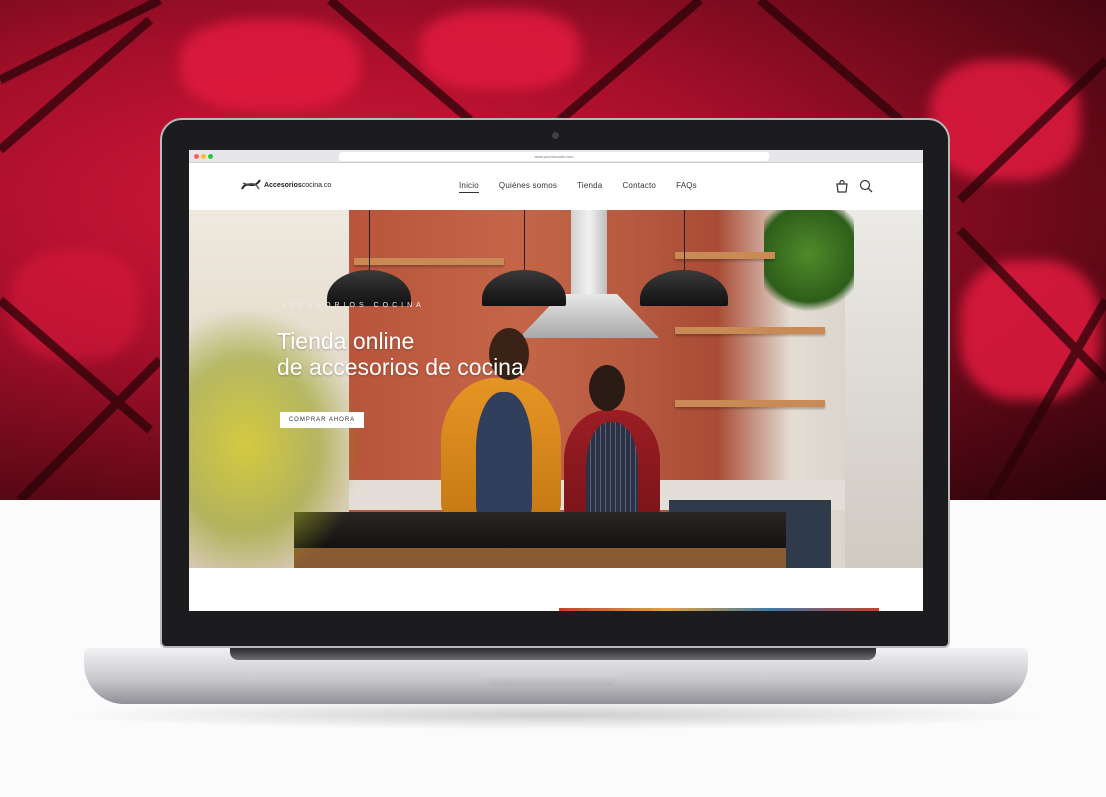 The width and height of the screenshot is (1106, 797). What do you see at coordinates (555, 135) in the screenshot?
I see `camera-icon` at bounding box center [555, 135].